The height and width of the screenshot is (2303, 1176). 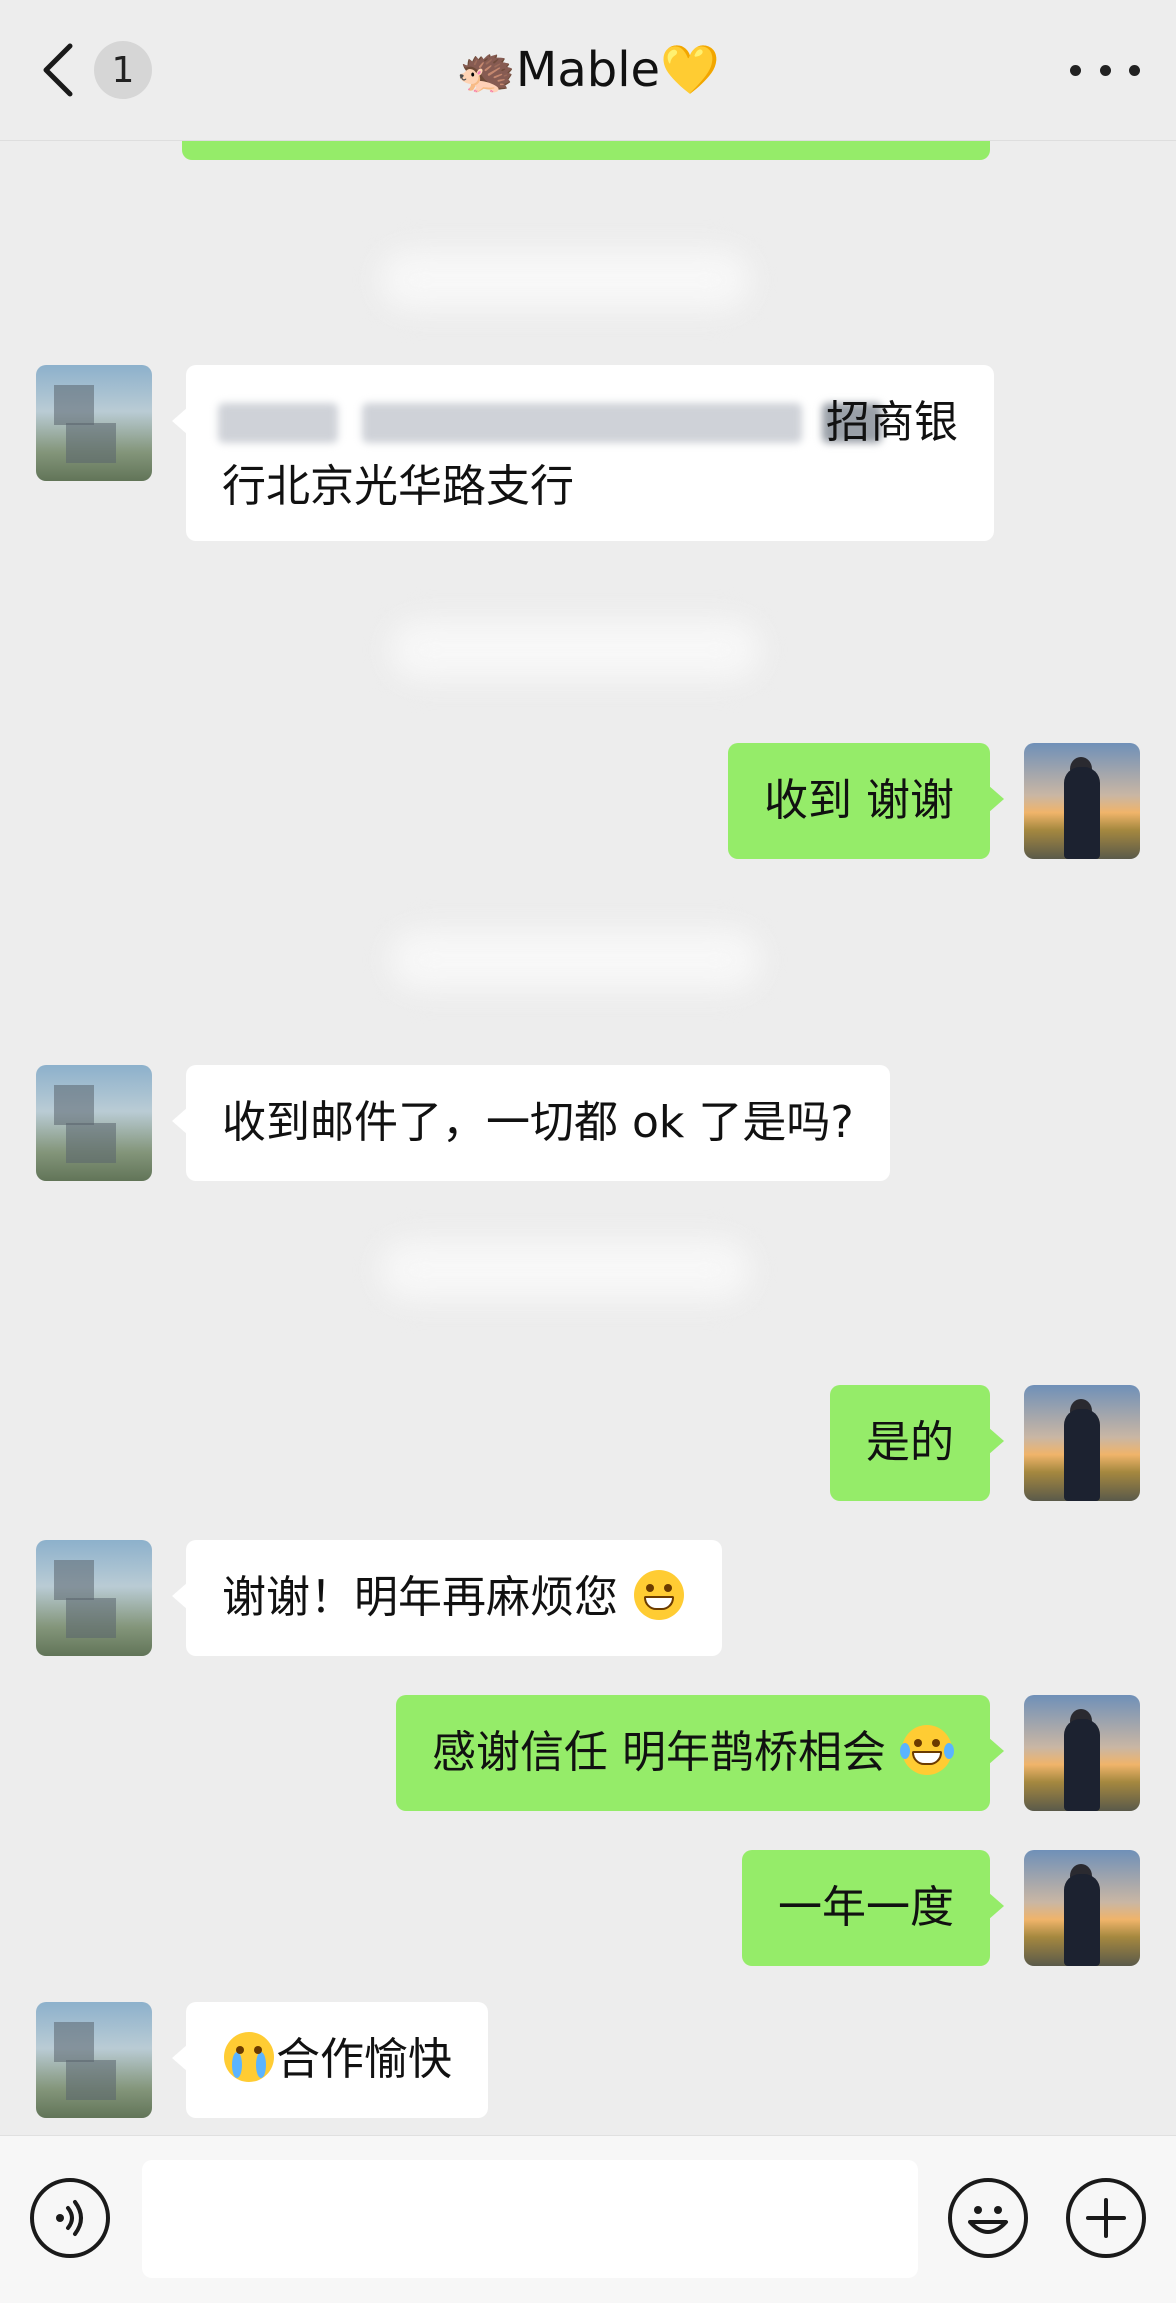 I want to click on message-row: 感谢信任 明年鹊桥相会, so click(x=588, y=1755).